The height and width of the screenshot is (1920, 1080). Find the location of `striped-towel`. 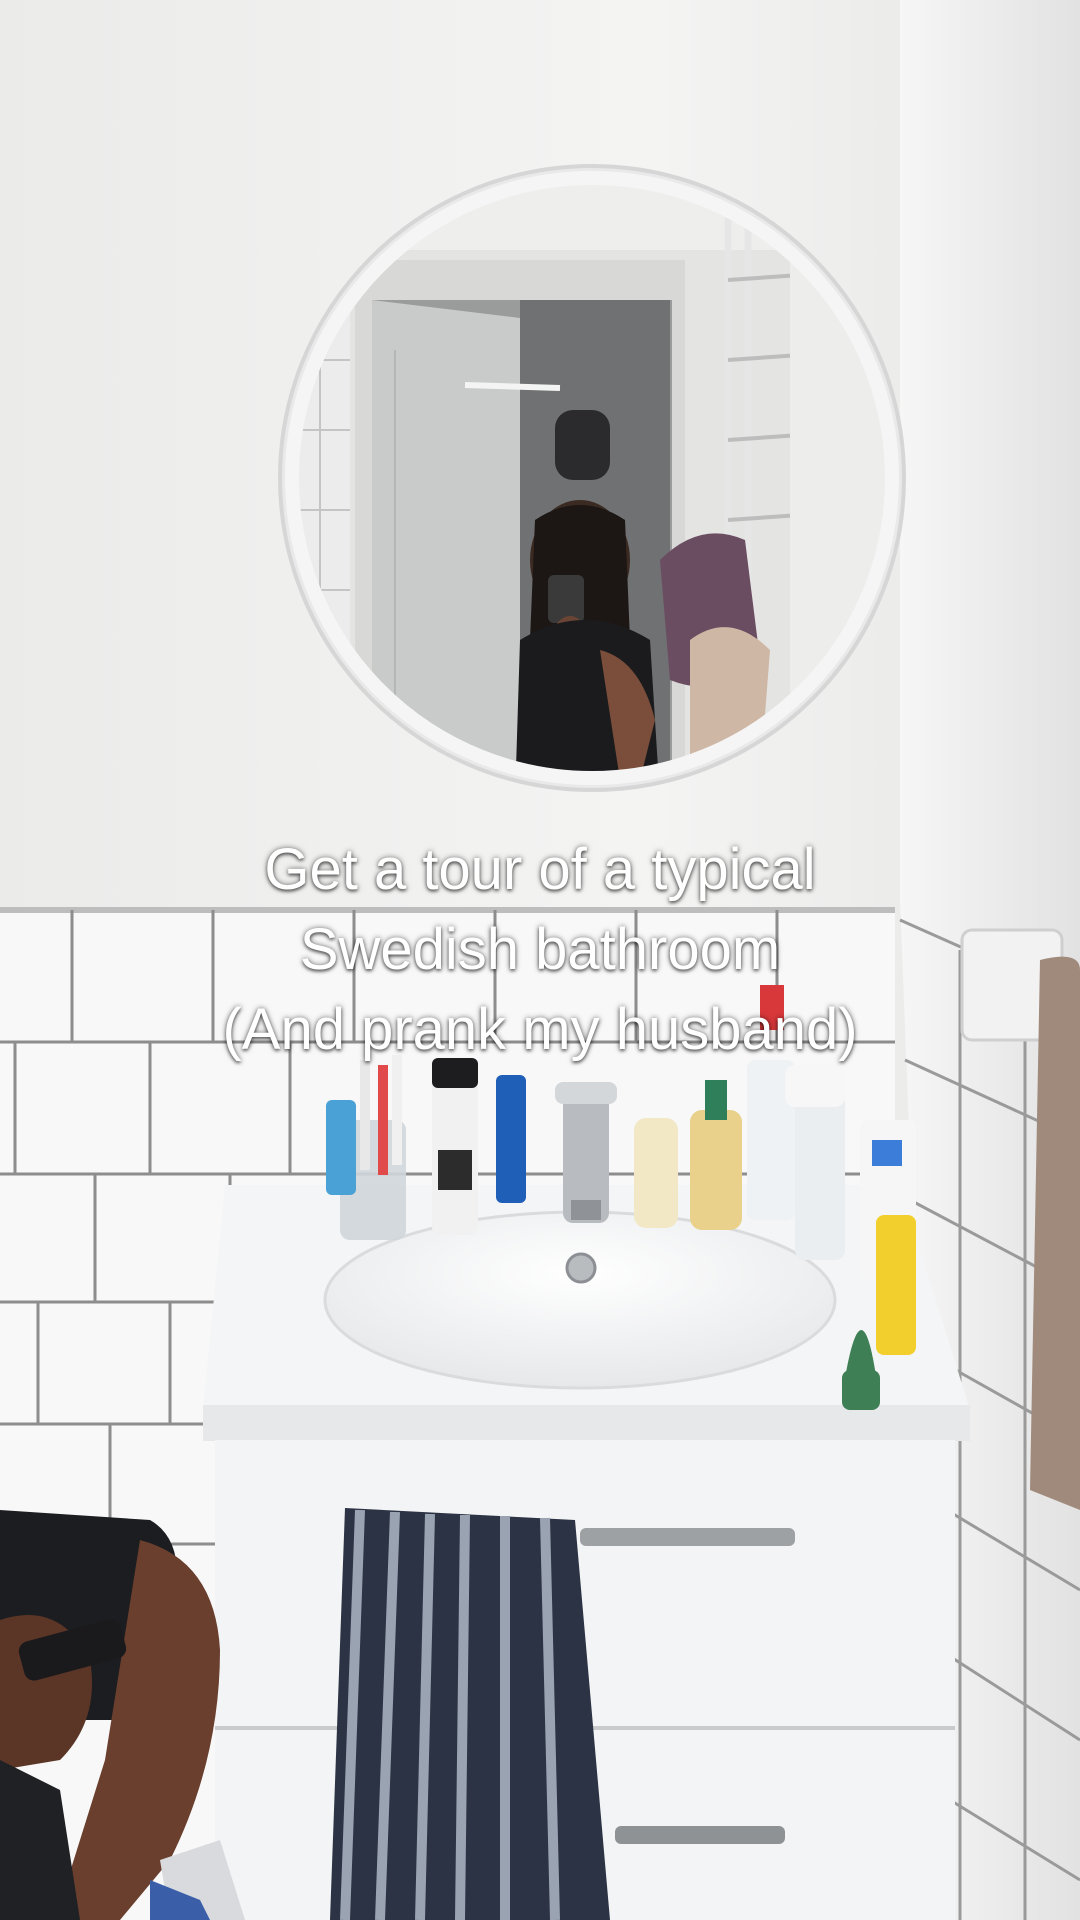

striped-towel is located at coordinates (470, 1714).